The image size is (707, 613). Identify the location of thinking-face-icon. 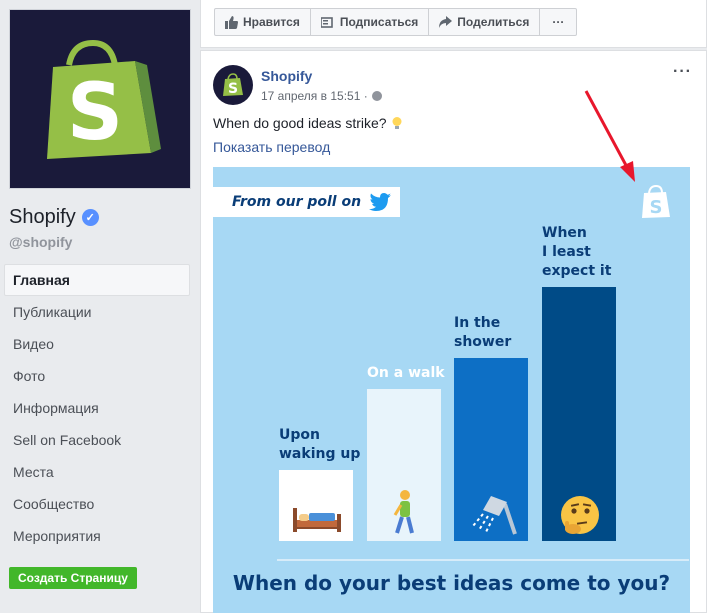
(580, 515).